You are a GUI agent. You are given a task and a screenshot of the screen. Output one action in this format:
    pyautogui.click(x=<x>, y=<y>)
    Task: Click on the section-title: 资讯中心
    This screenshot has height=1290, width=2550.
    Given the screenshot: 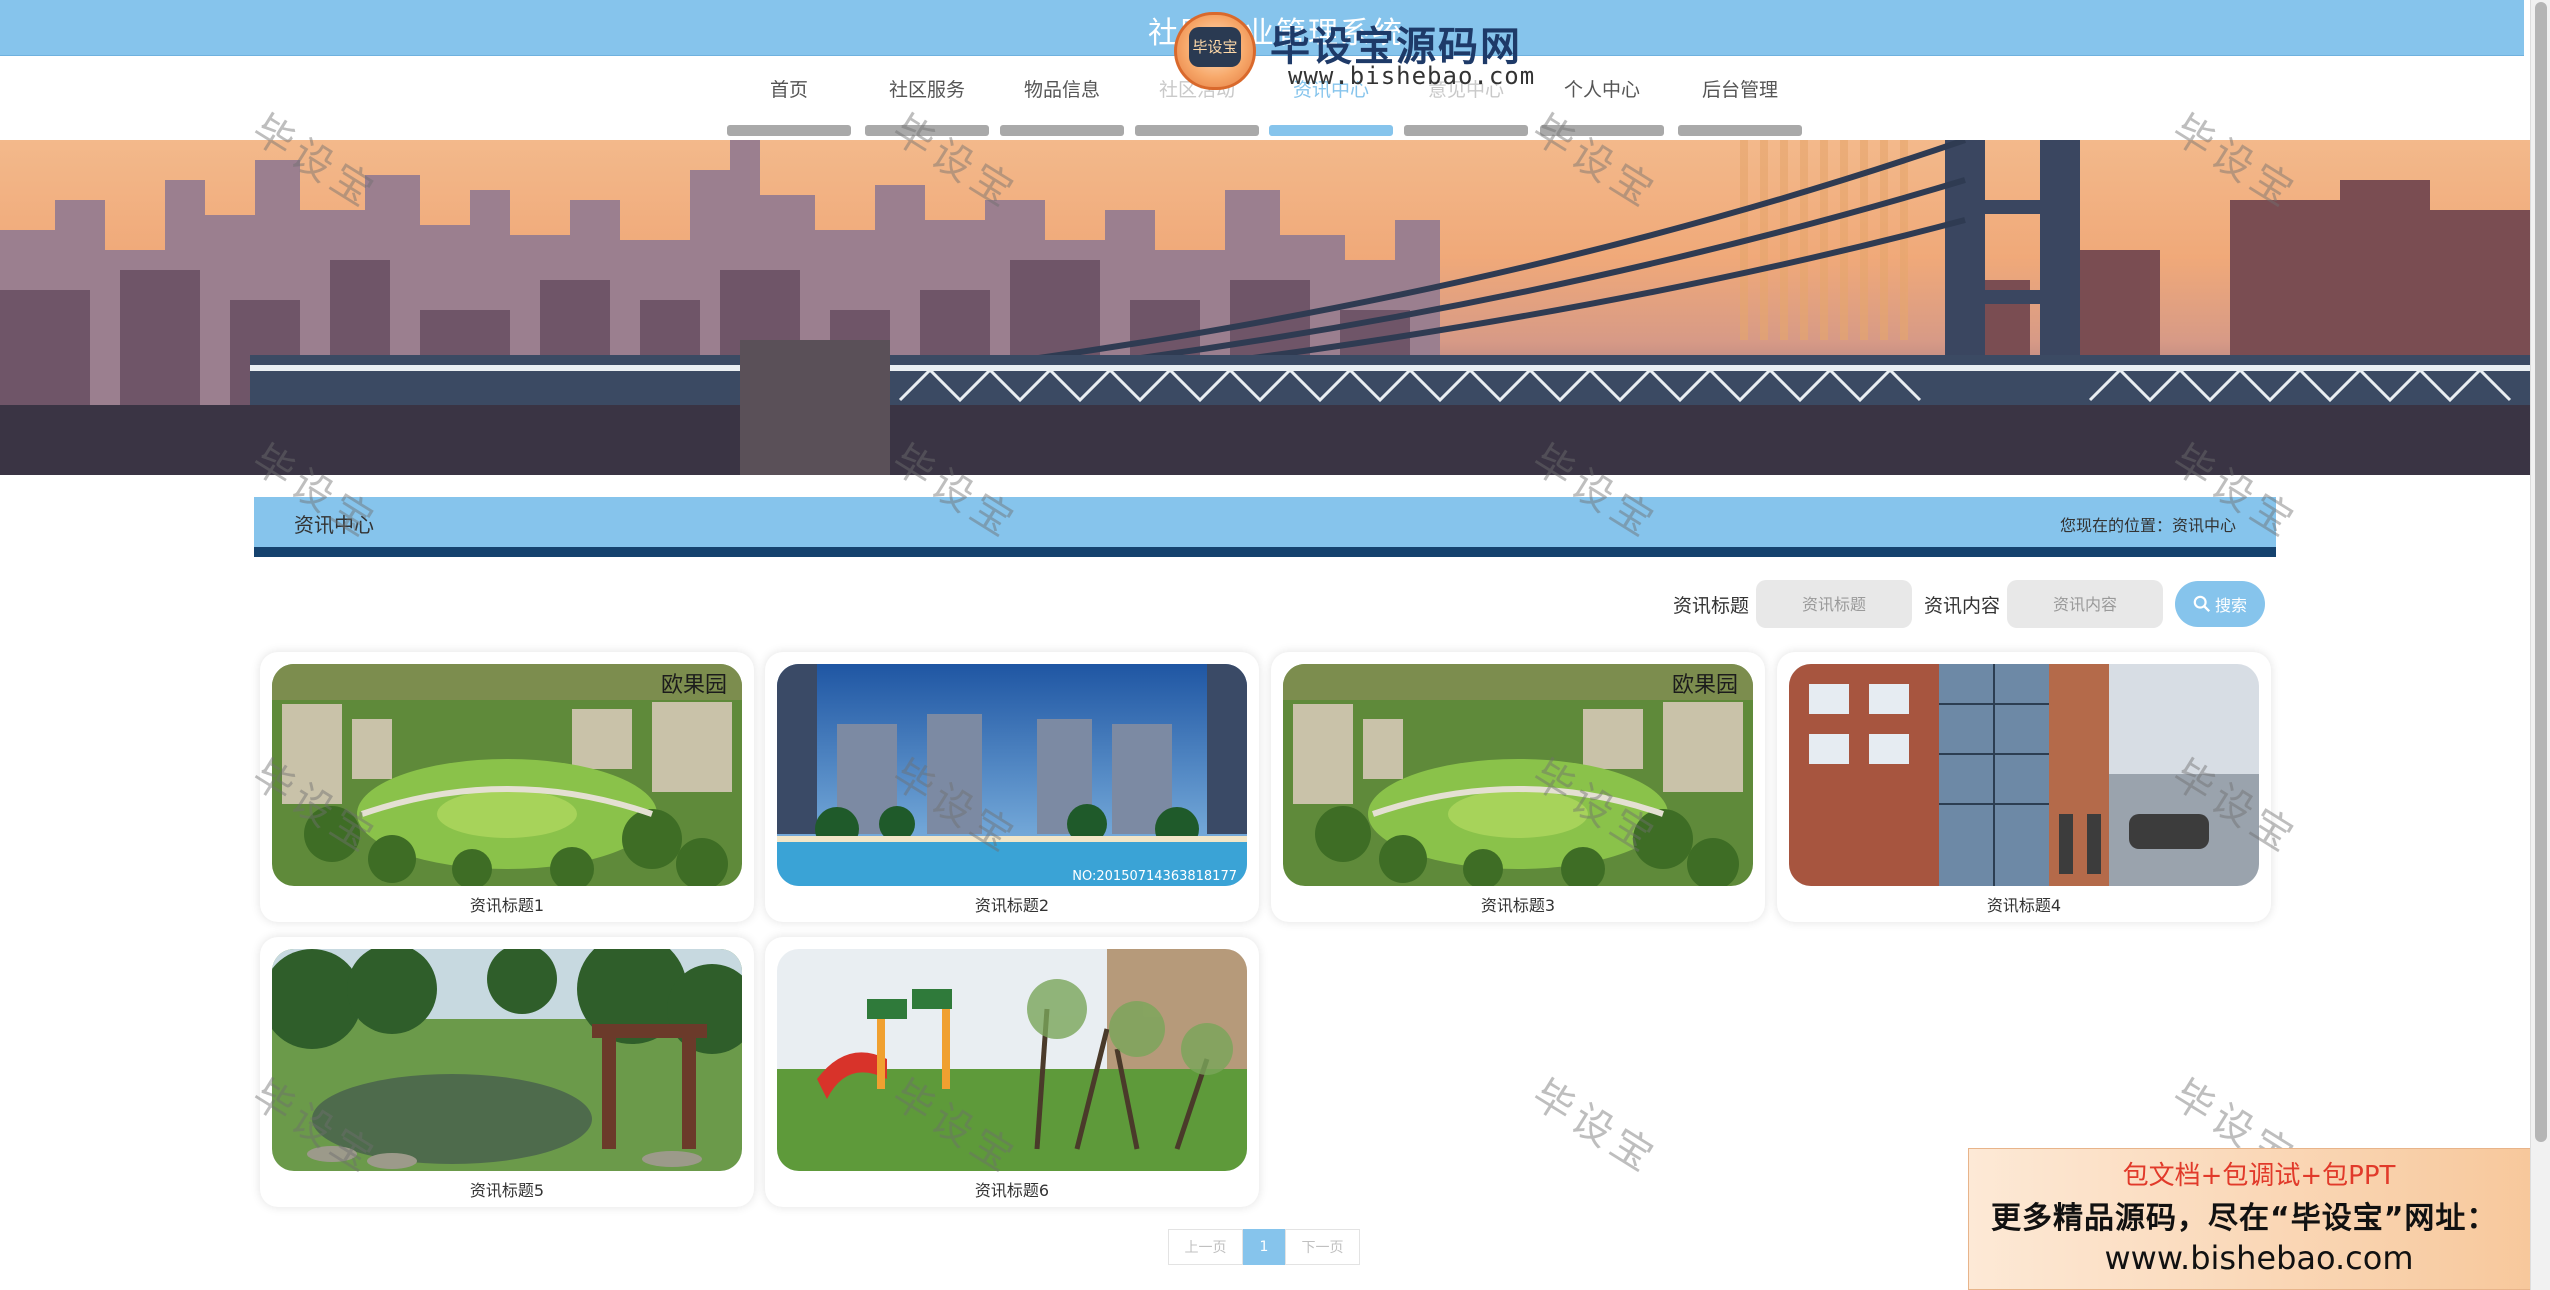 What is the action you would take?
    pyautogui.click(x=334, y=525)
    